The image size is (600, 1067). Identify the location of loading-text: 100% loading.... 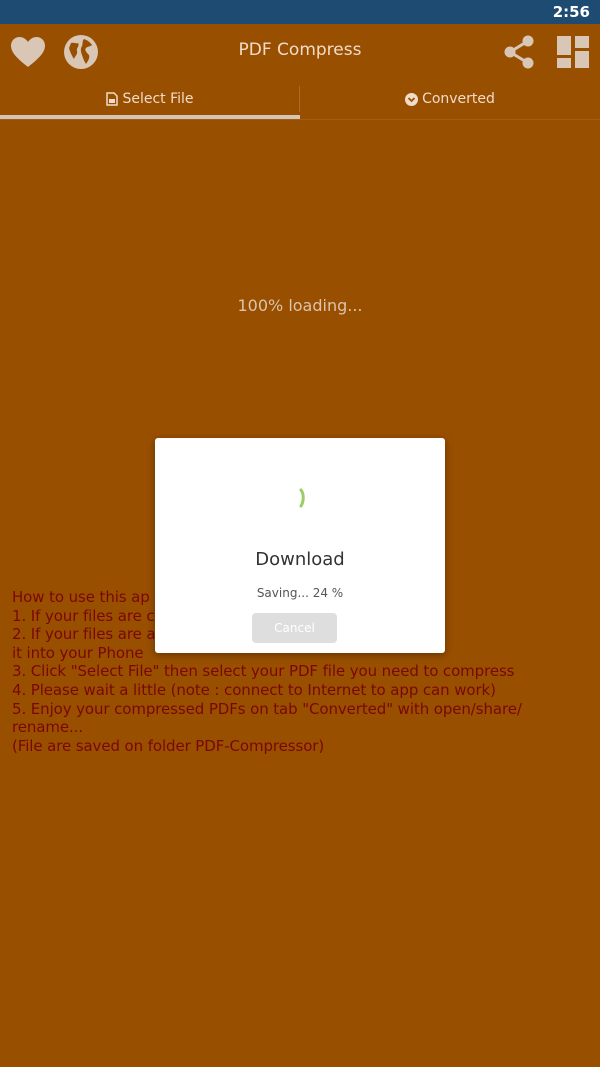
(300, 305).